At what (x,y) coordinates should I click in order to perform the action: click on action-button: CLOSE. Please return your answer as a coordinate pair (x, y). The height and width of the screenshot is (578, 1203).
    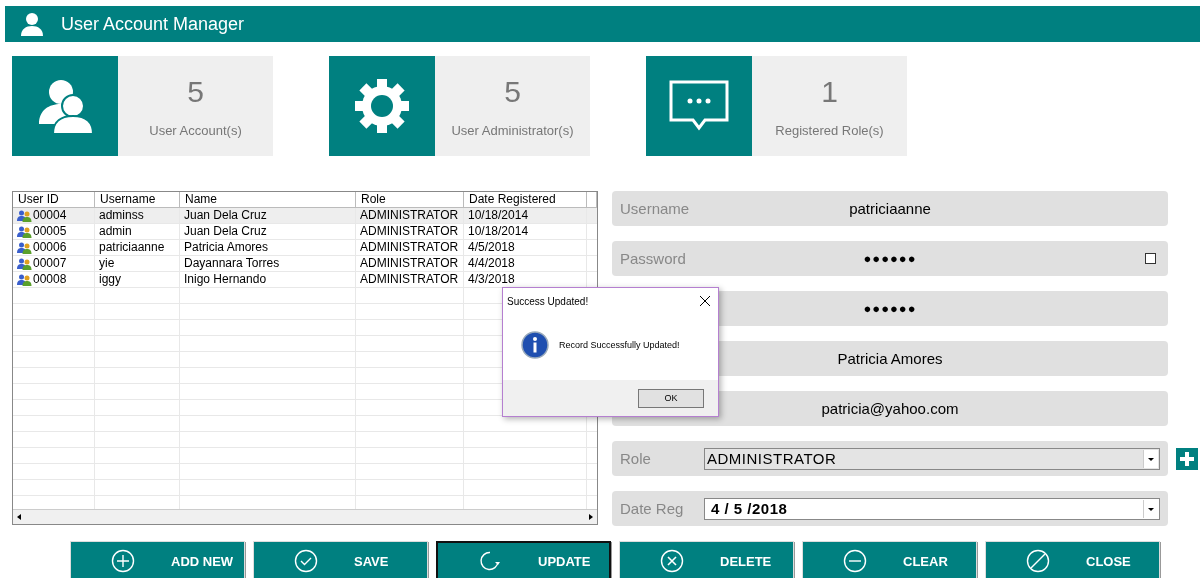
    Looking at the image, I should click on (1072, 559).